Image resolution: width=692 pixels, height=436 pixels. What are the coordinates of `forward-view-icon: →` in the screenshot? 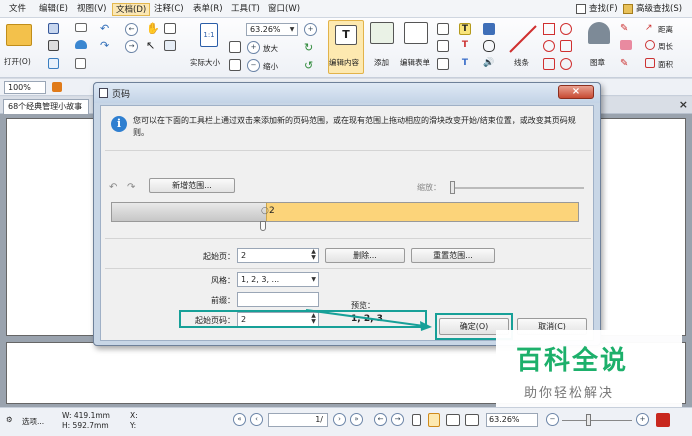 It's located at (397, 419).